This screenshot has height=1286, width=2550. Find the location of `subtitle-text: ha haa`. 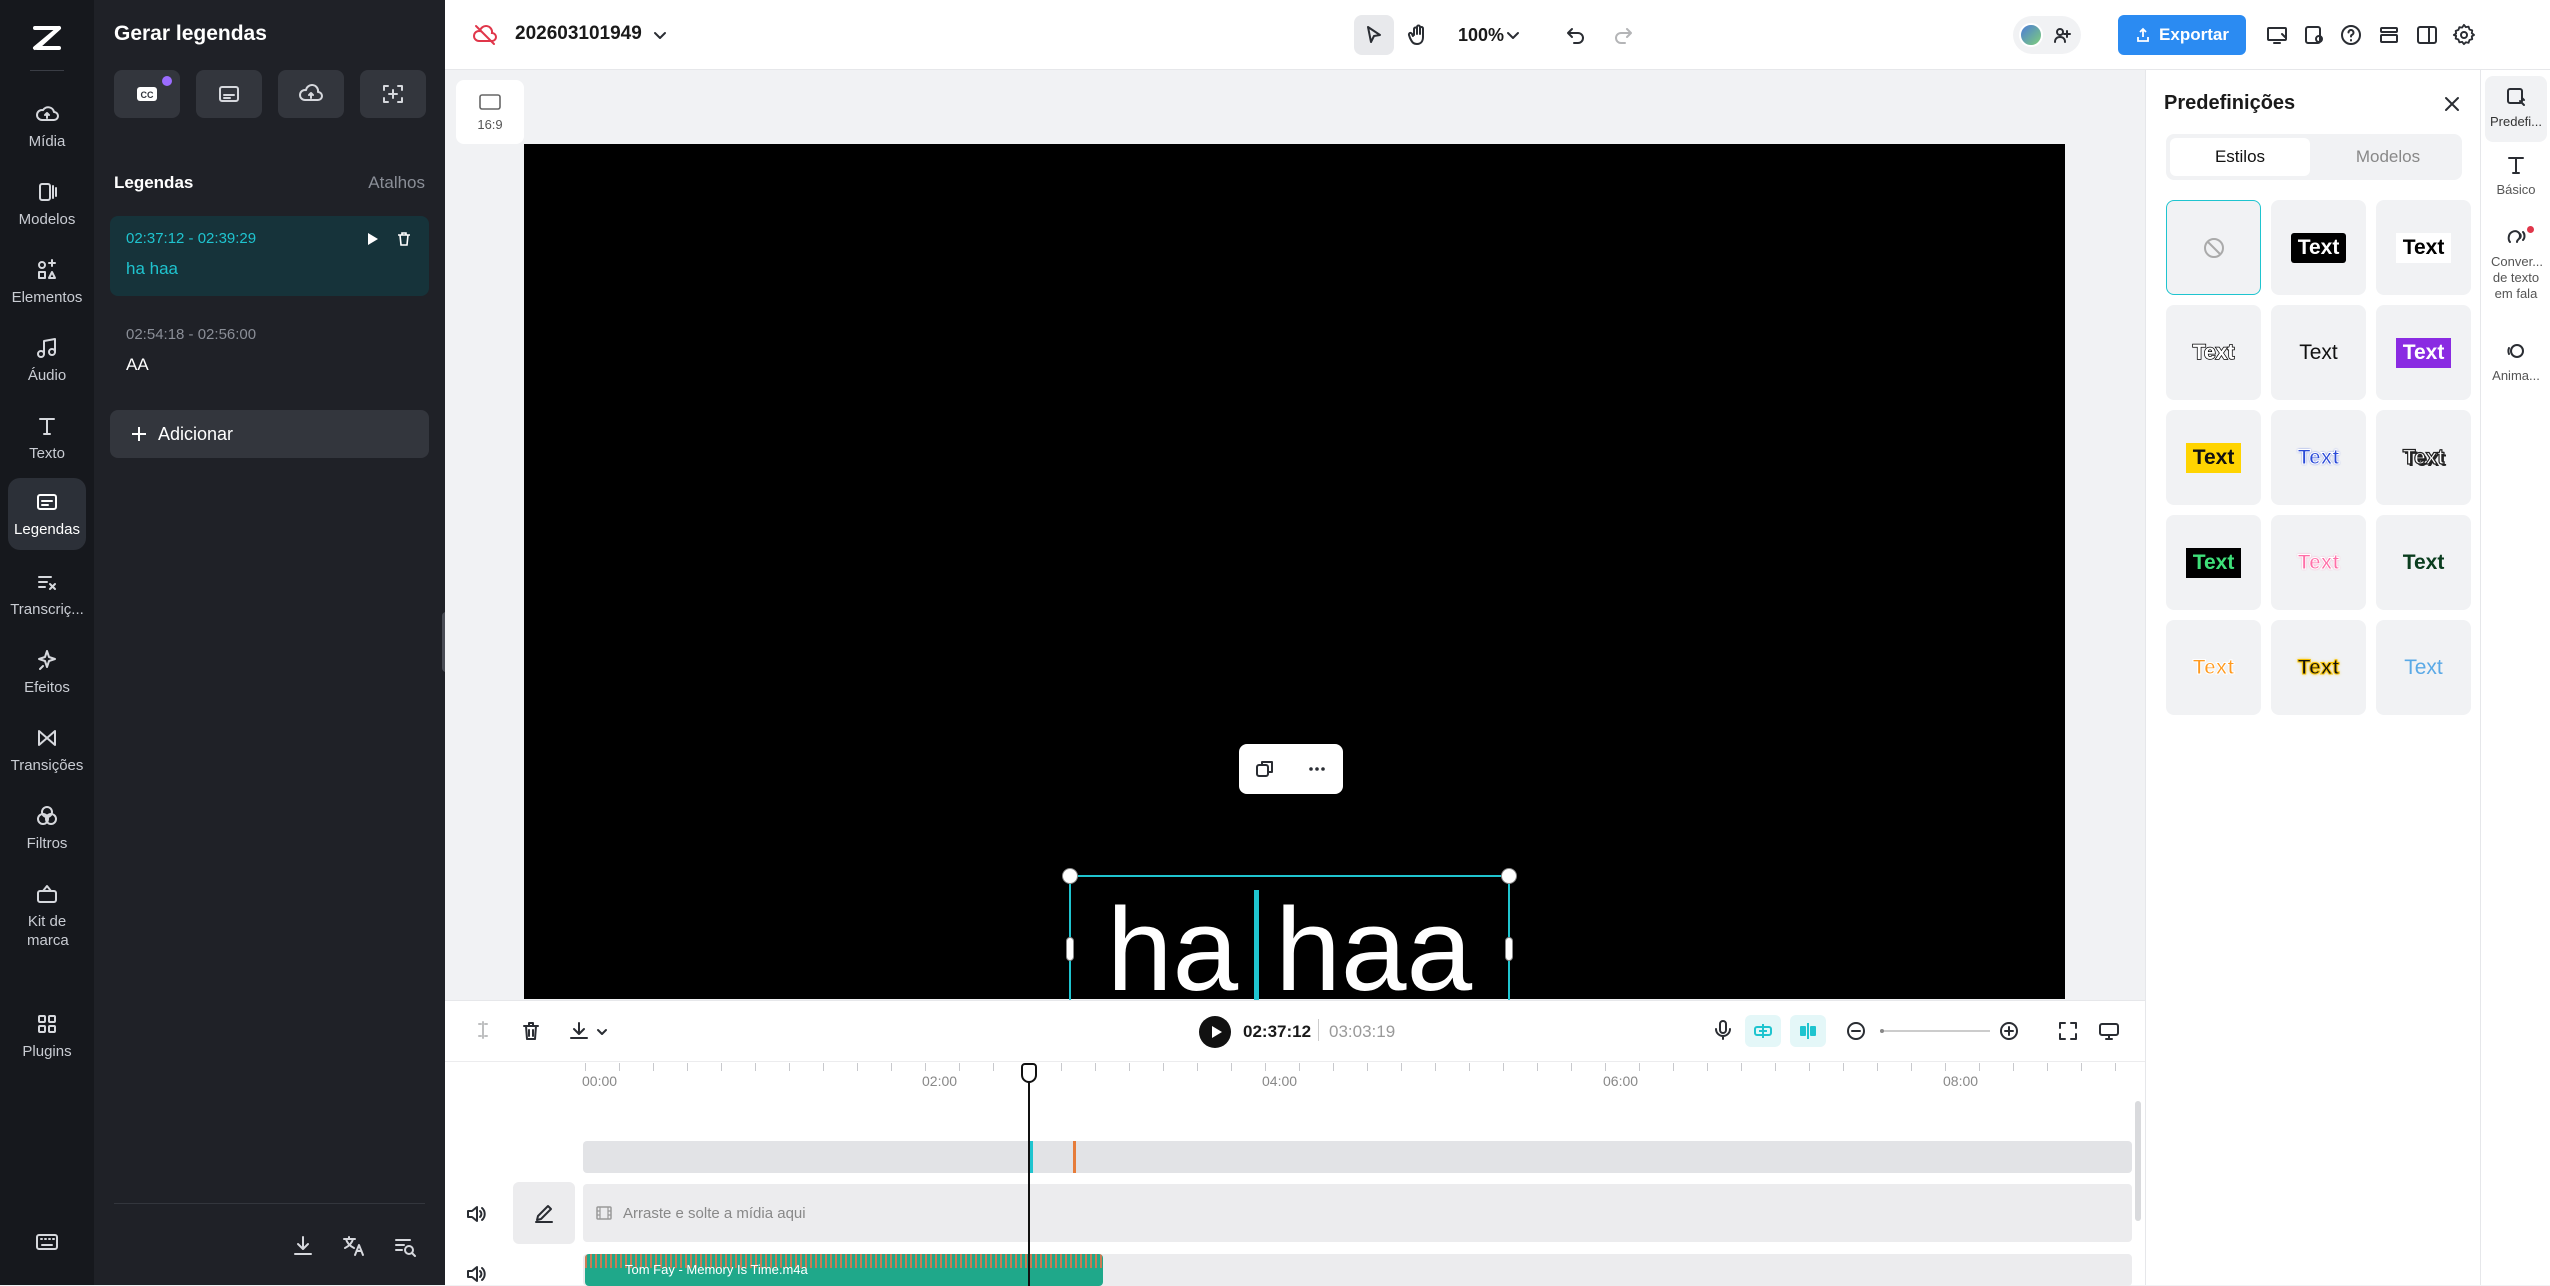

subtitle-text: ha haa is located at coordinates (269, 269).